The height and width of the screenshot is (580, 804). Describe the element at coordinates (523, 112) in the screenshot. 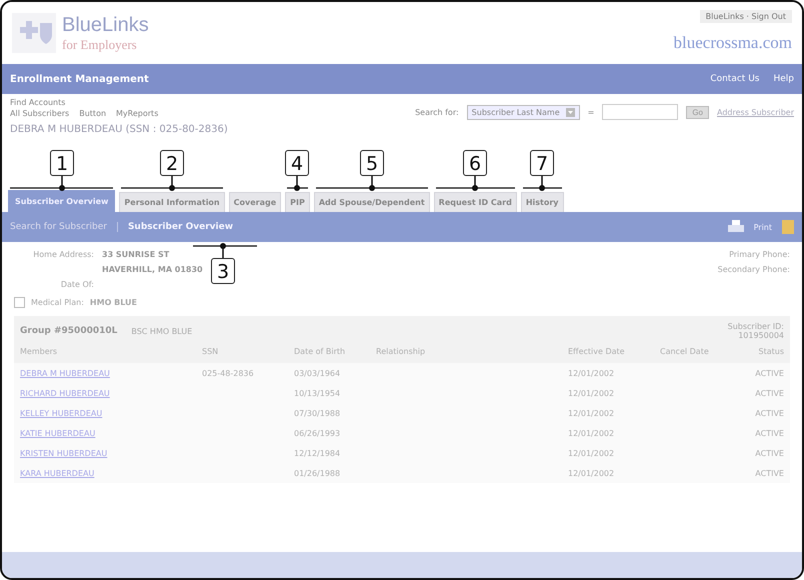

I see `search-field-dropdown: Subscriber Last Name` at that location.